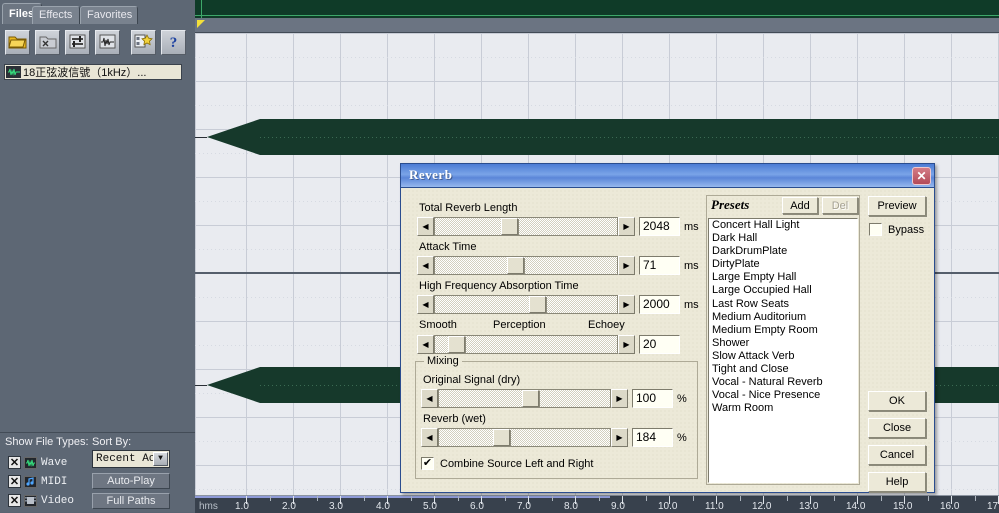 The height and width of the screenshot is (513, 999). What do you see at coordinates (659, 344) in the screenshot?
I see `perception-value: 20` at bounding box center [659, 344].